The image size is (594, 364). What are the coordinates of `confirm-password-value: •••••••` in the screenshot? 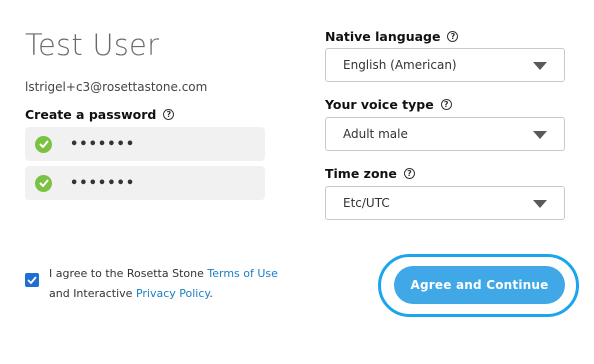 It's located at (103, 183).